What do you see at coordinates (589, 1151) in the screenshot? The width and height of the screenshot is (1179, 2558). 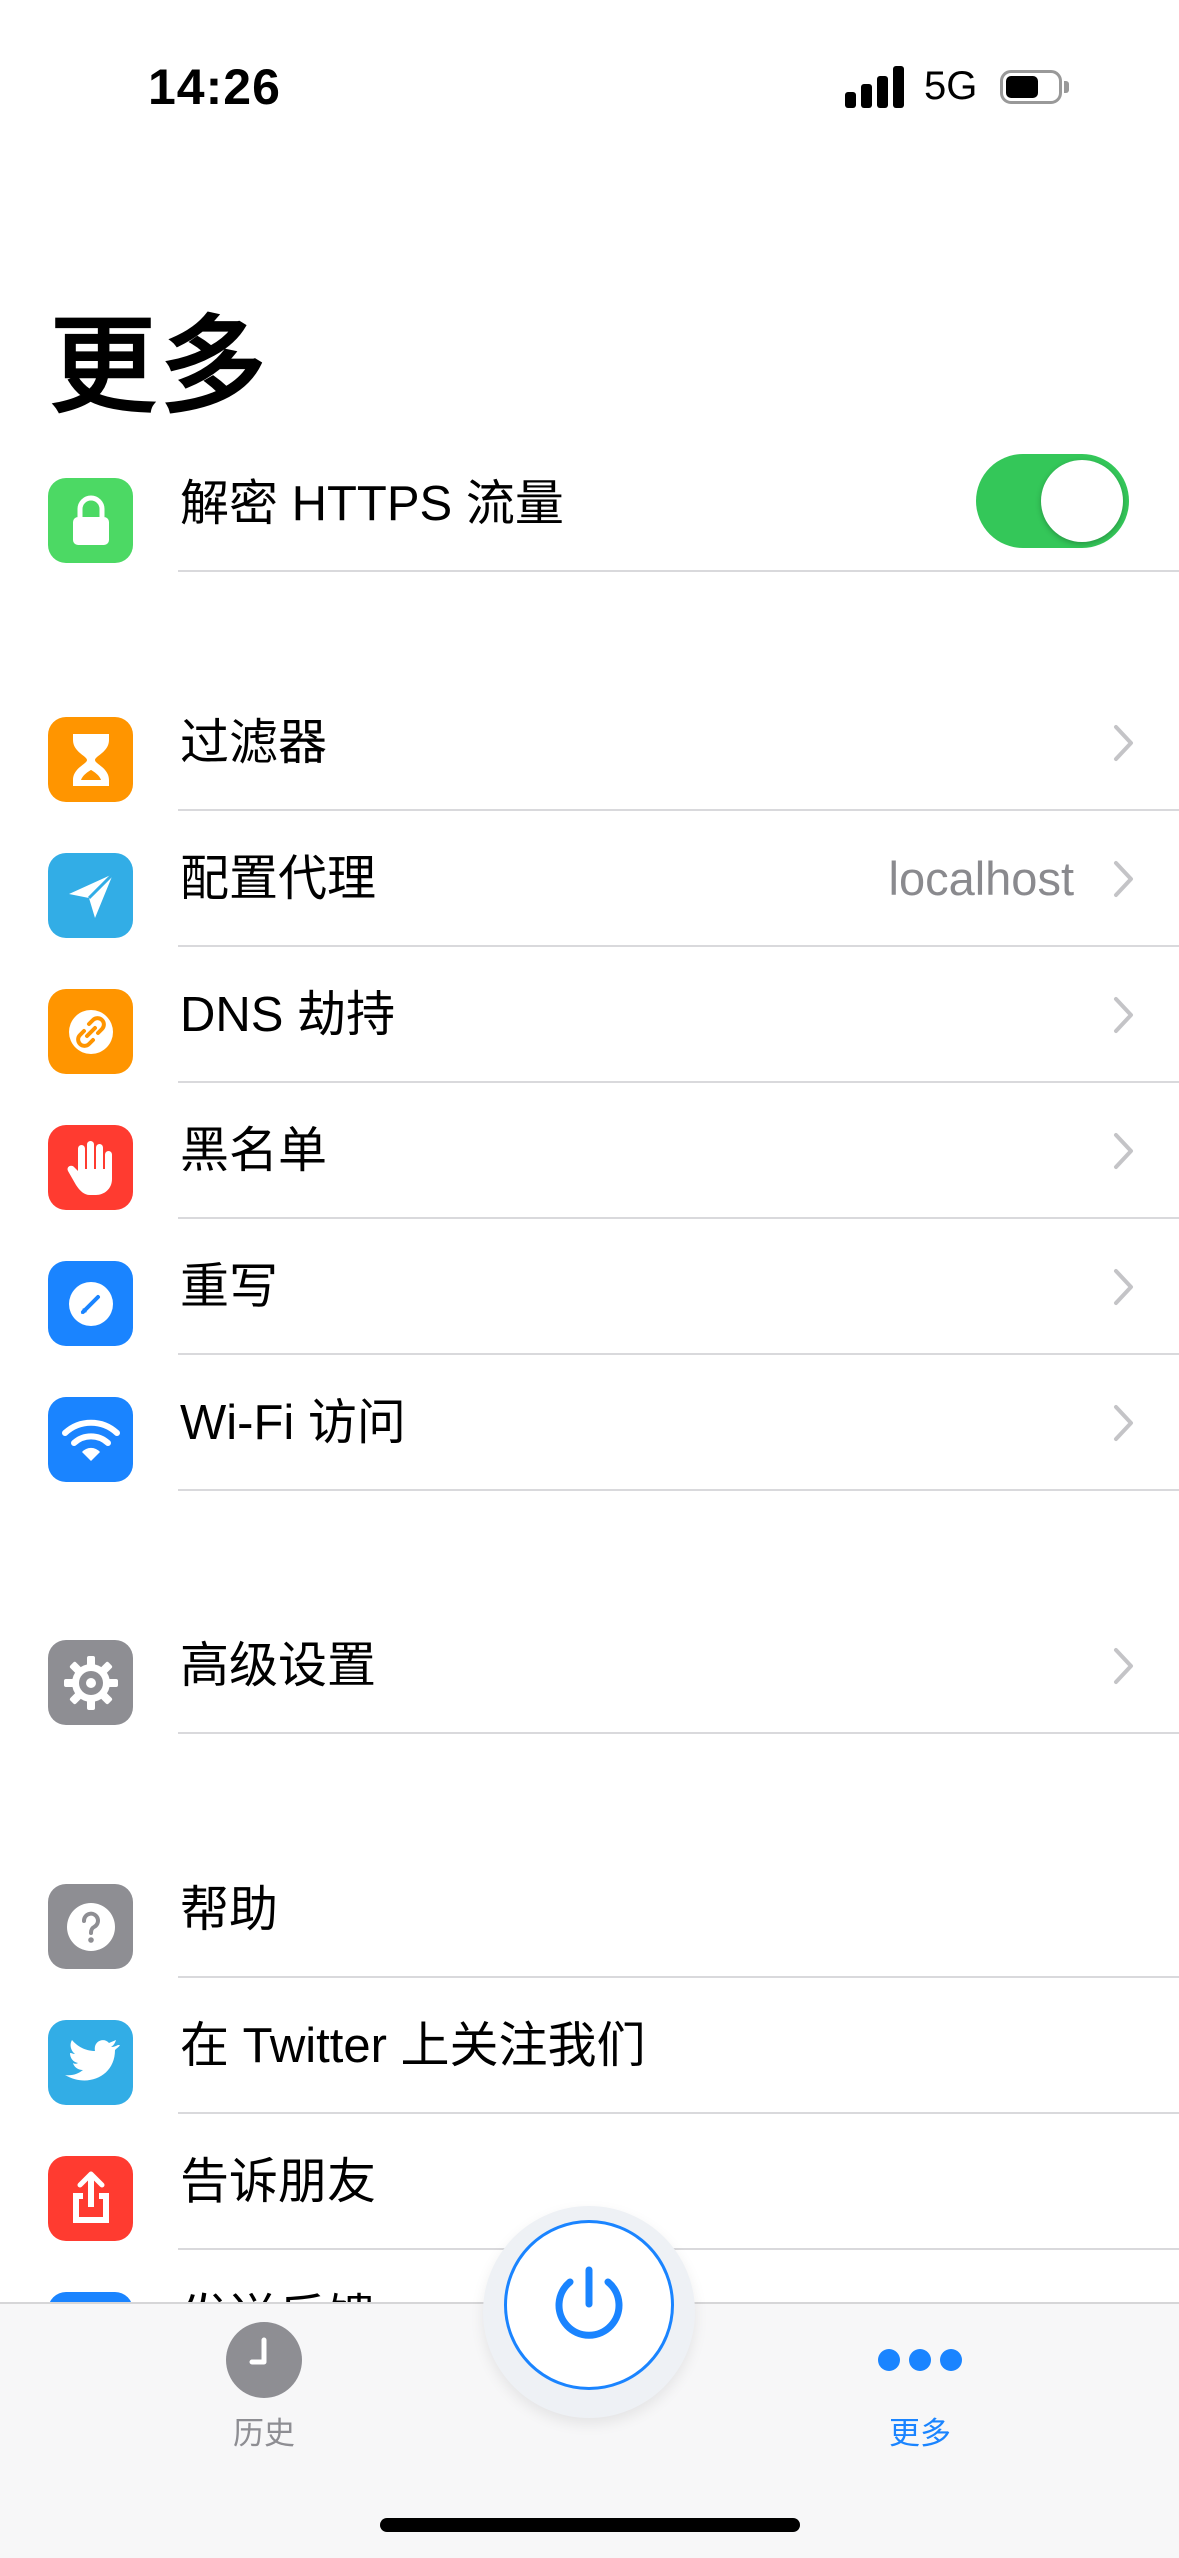 I see `blacklist-row: 黑名单` at bounding box center [589, 1151].